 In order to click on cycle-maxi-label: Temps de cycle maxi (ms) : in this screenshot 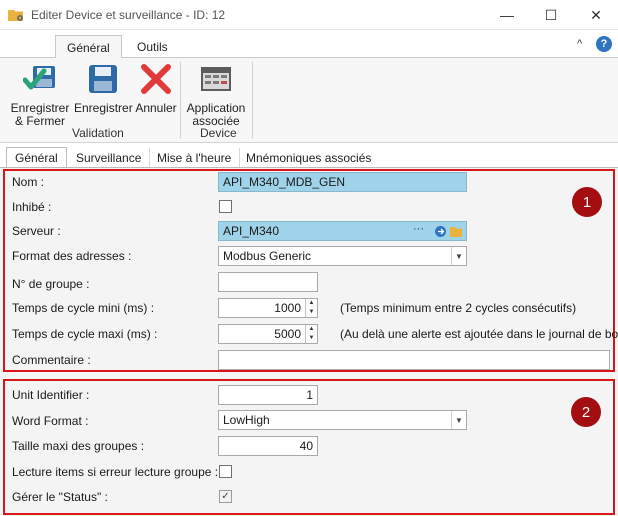, I will do `click(85, 334)`.